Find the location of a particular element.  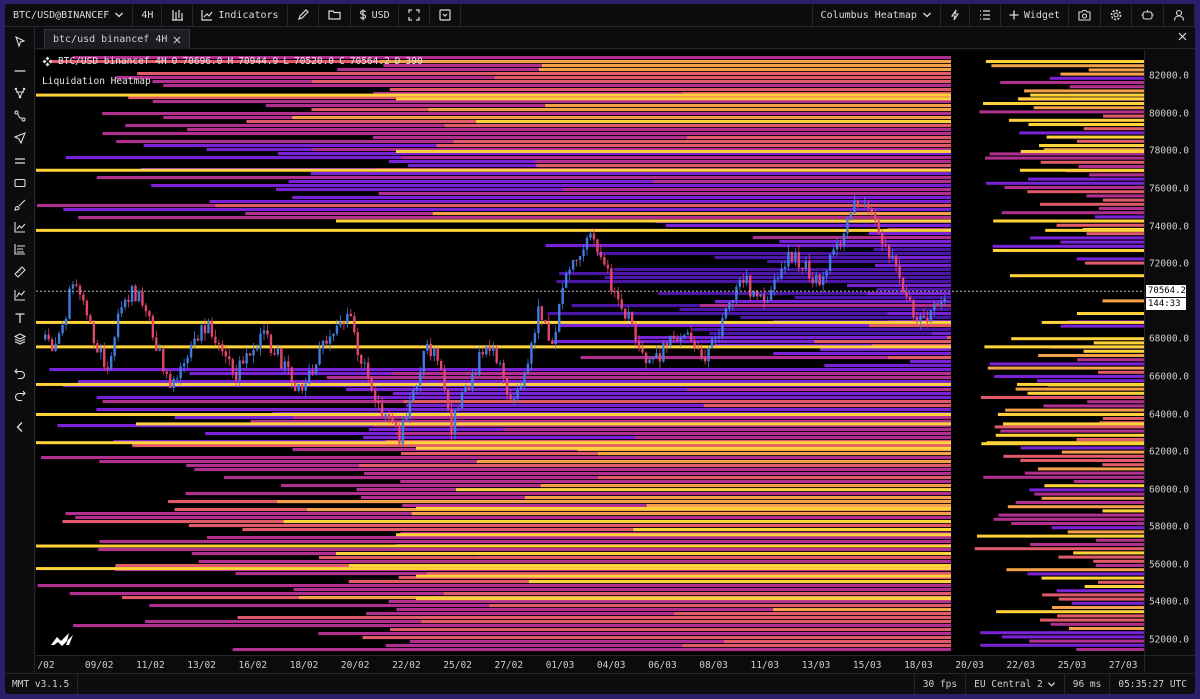

rectangle-tool is located at coordinates (20, 183).